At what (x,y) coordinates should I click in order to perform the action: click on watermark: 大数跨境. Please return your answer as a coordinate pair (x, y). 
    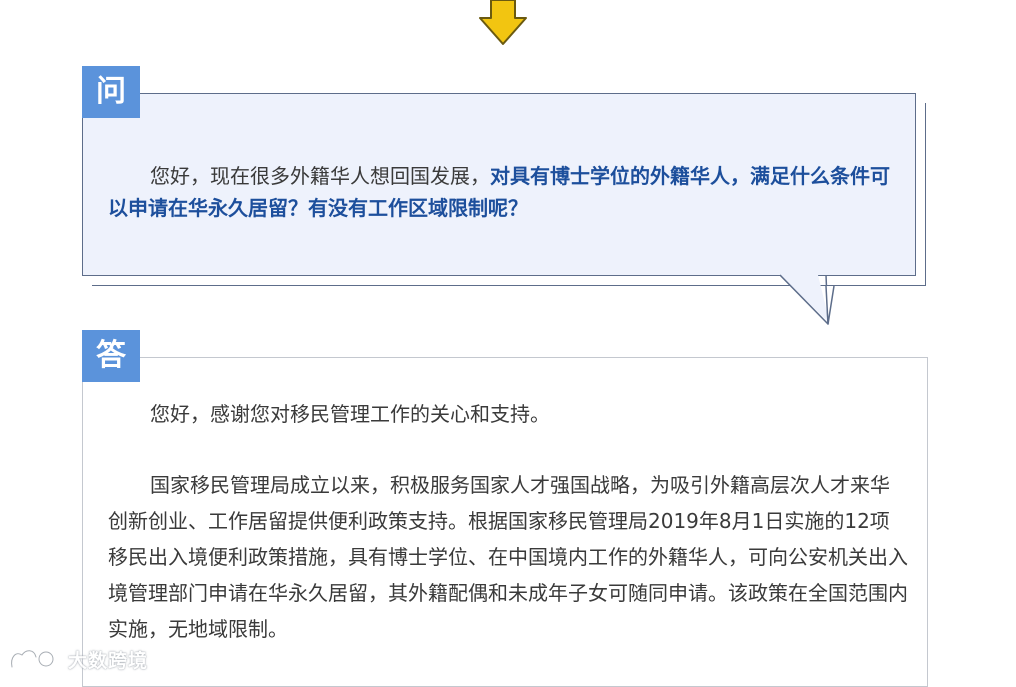
    Looking at the image, I should click on (78, 659).